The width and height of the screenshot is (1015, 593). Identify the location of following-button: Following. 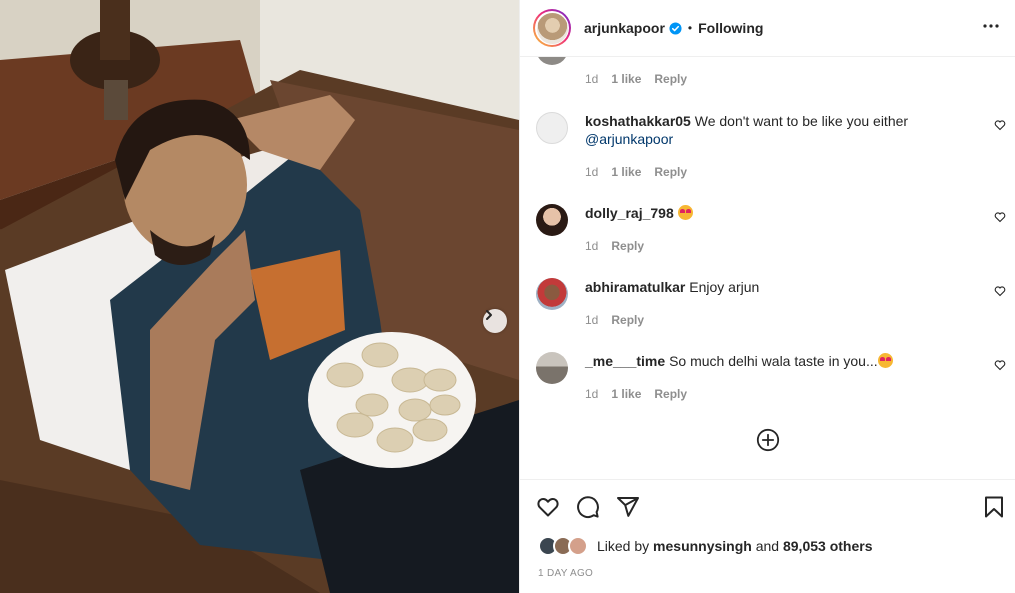
(730, 28).